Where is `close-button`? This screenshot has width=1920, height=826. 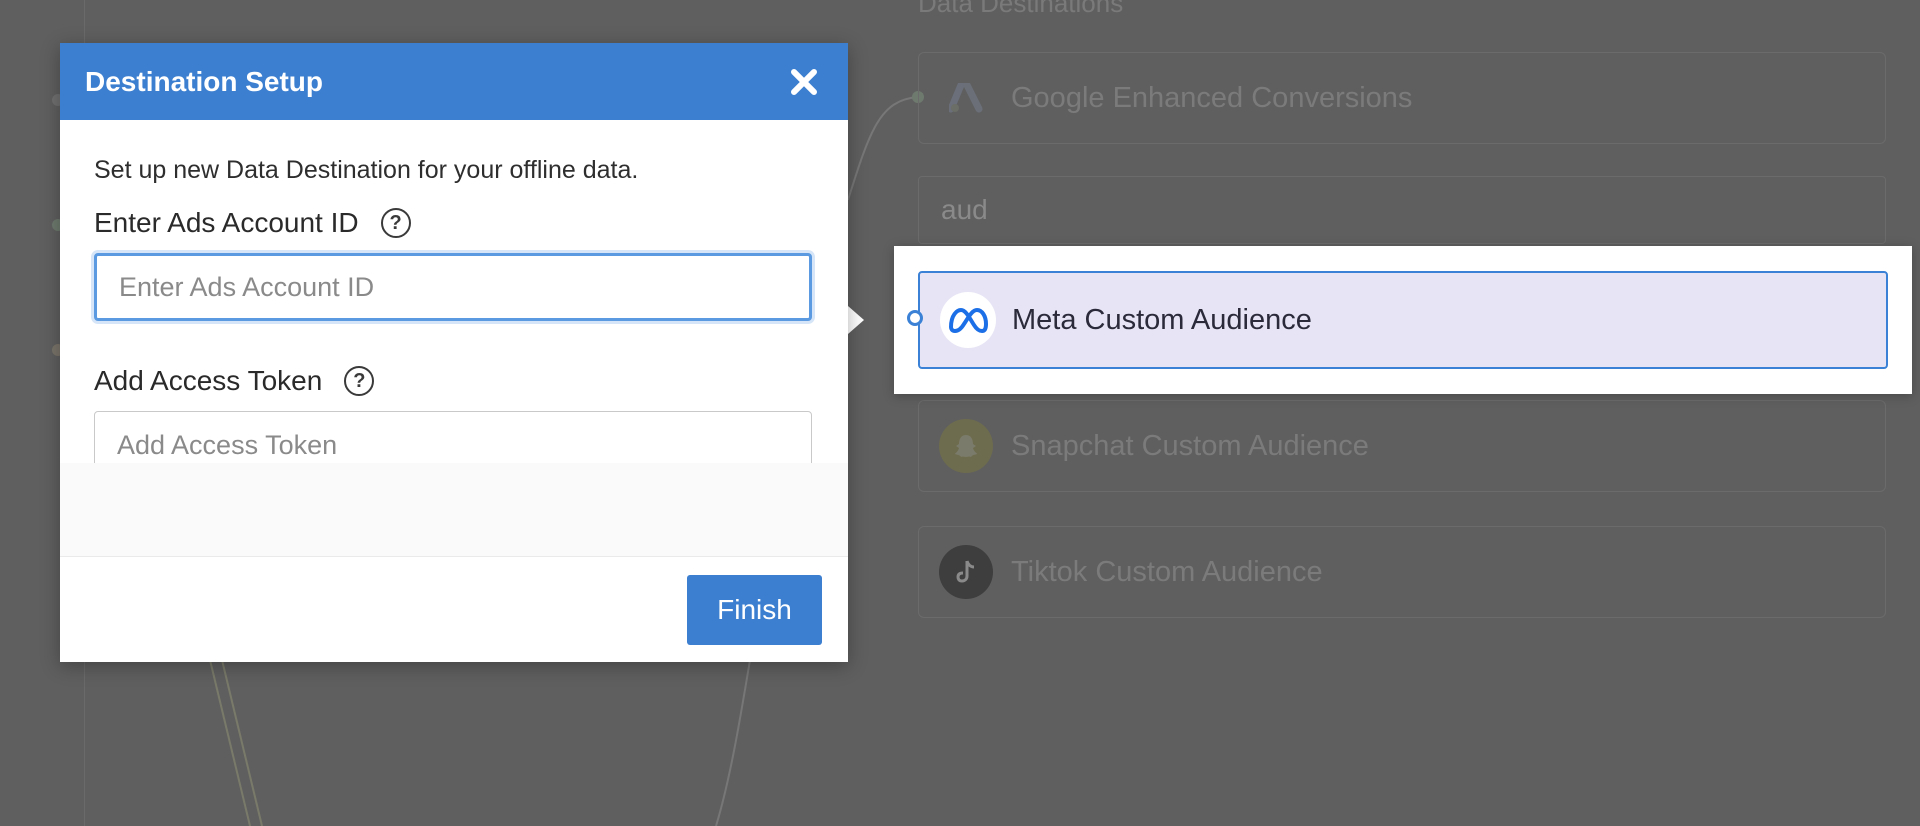
close-button is located at coordinates (804, 82).